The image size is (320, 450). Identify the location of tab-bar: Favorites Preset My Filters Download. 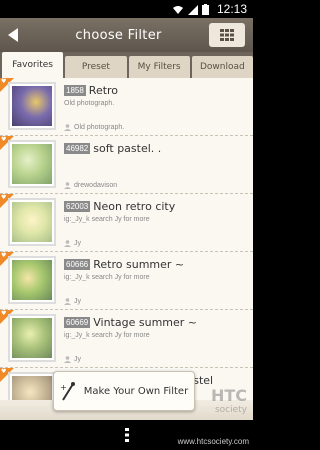
(126, 65).